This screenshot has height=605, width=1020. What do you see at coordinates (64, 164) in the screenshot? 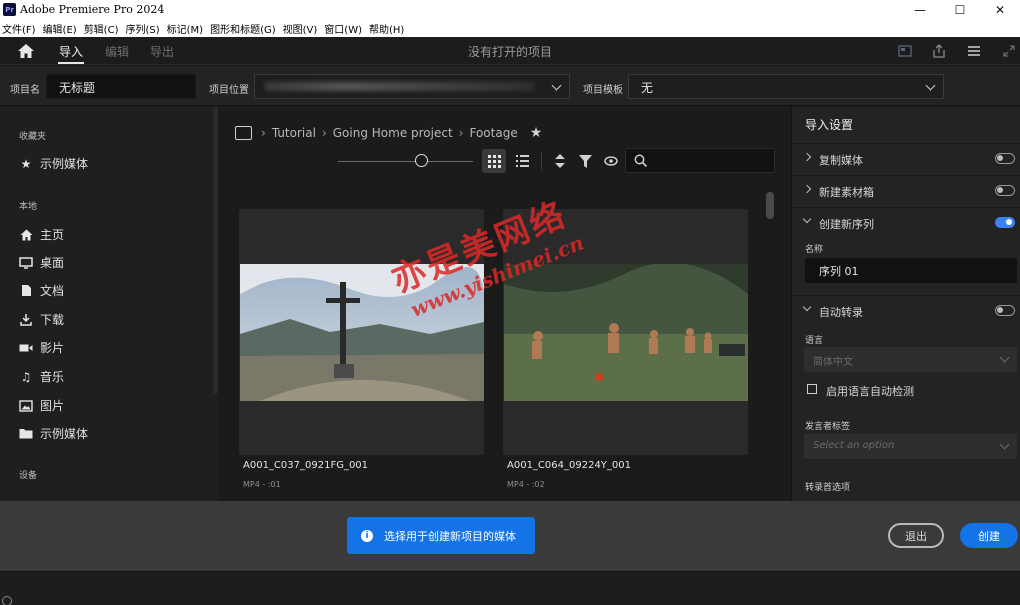
I see `sidebar-item-label: 示例媒体` at bounding box center [64, 164].